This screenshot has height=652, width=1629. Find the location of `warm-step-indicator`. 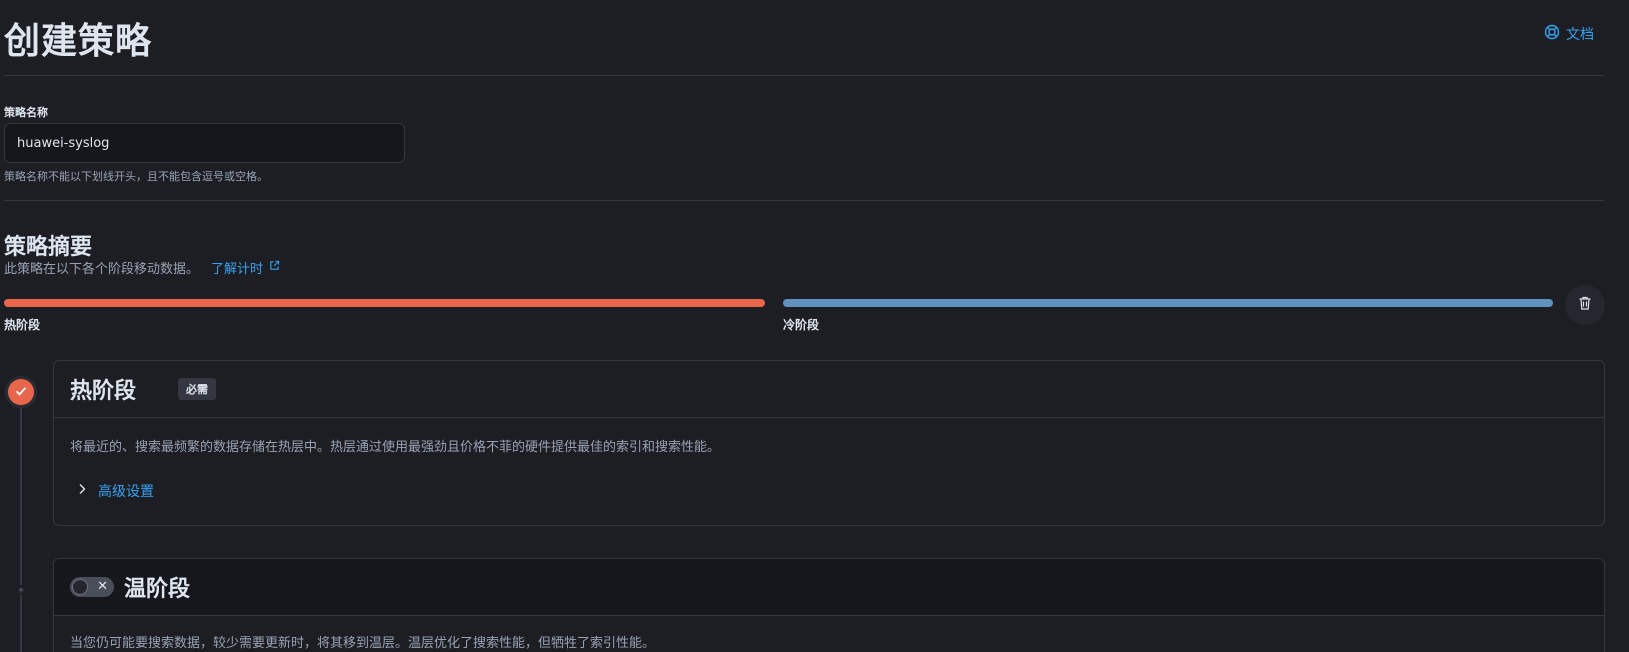

warm-step-indicator is located at coordinates (21, 590).